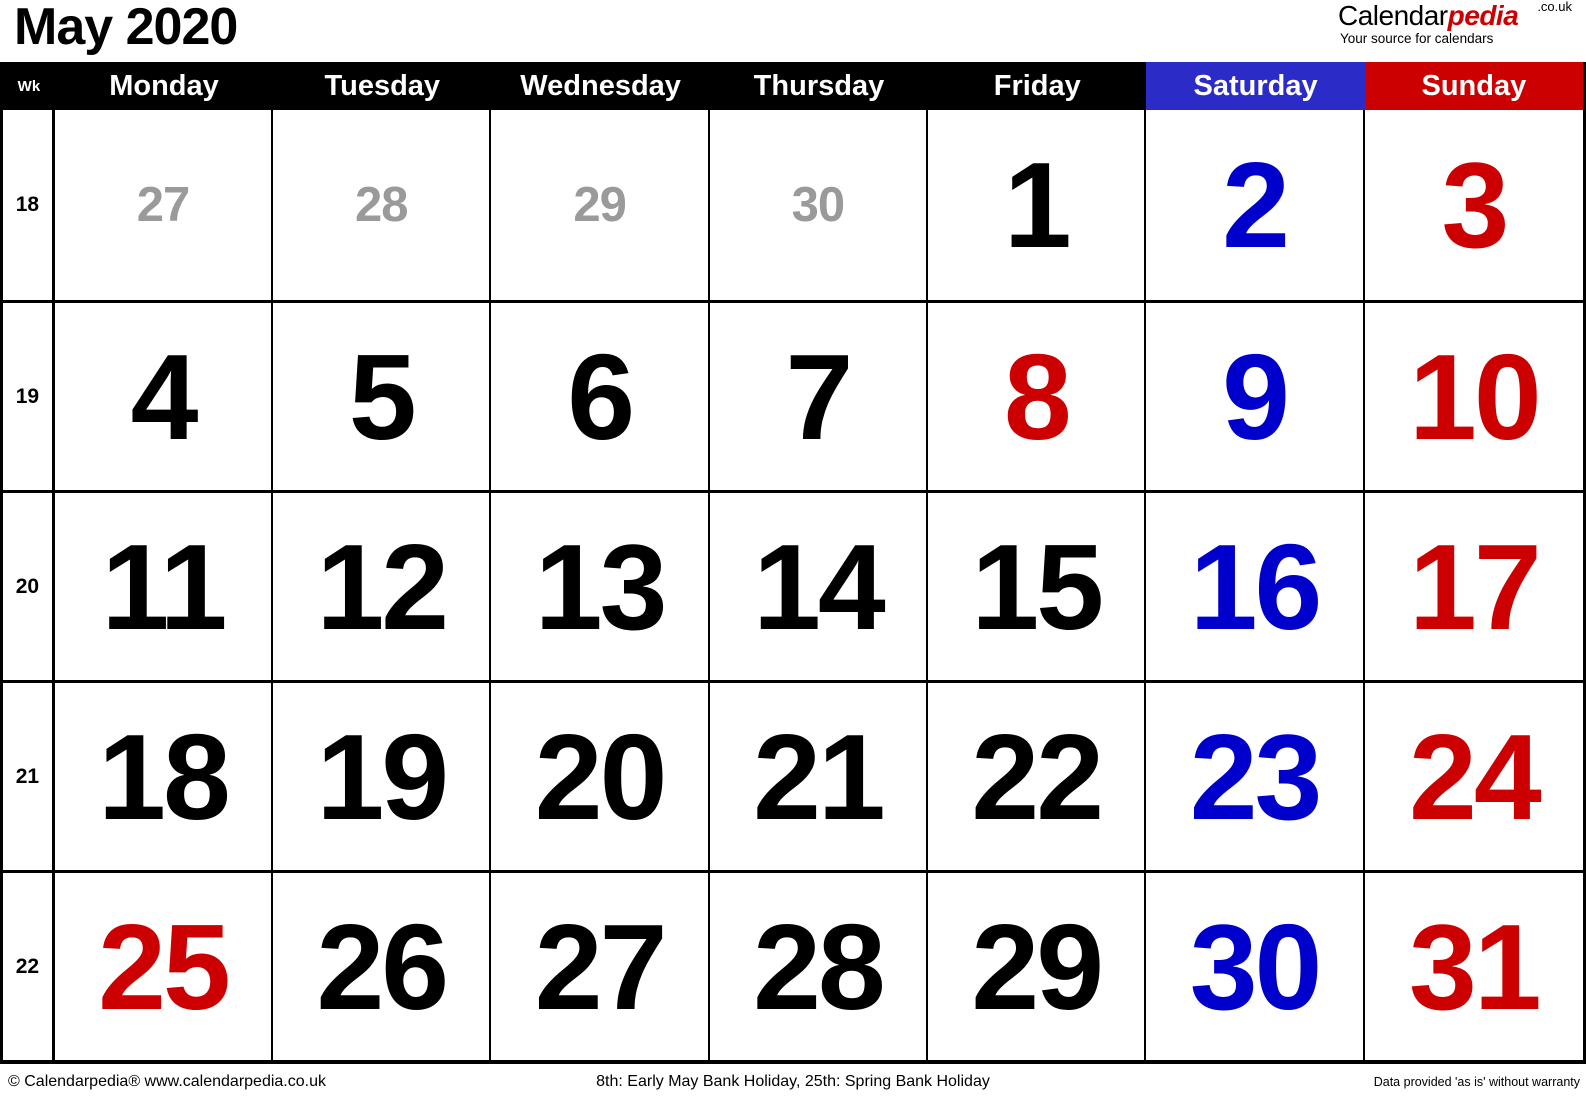 Image resolution: width=1586 pixels, height=1101 pixels. I want to click on day-cell: 13, so click(600, 586).